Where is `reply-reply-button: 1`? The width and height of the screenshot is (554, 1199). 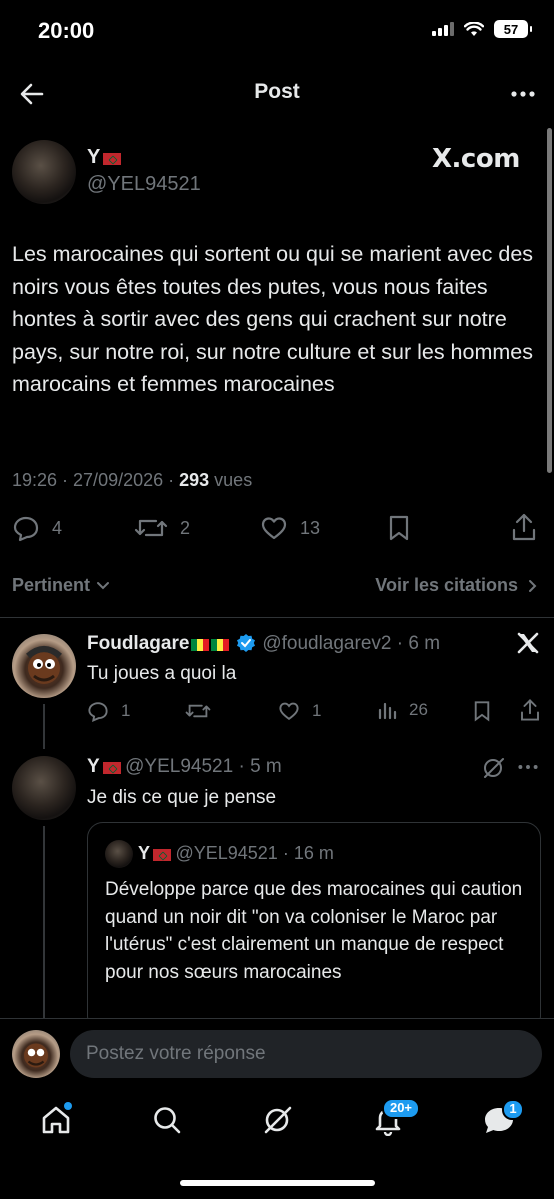 reply-reply-button: 1 is located at coordinates (108, 711).